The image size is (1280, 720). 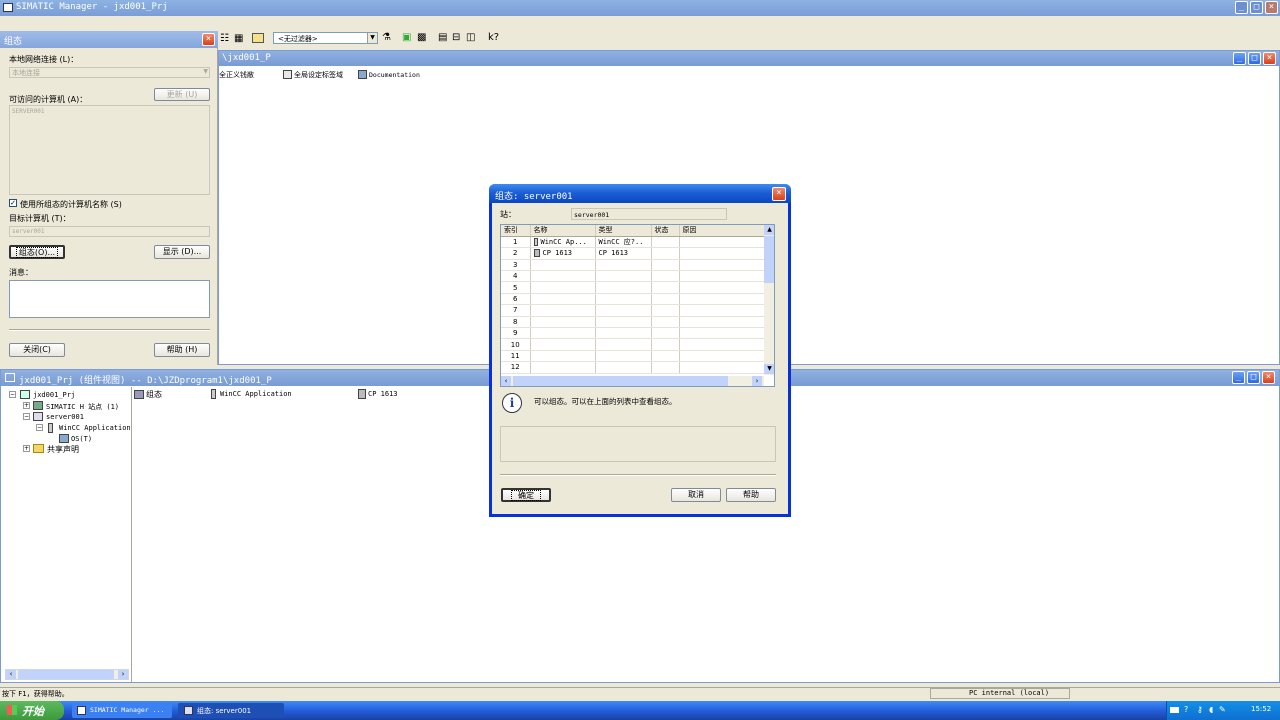 I want to click on ok-button: 确定, so click(x=526, y=495).